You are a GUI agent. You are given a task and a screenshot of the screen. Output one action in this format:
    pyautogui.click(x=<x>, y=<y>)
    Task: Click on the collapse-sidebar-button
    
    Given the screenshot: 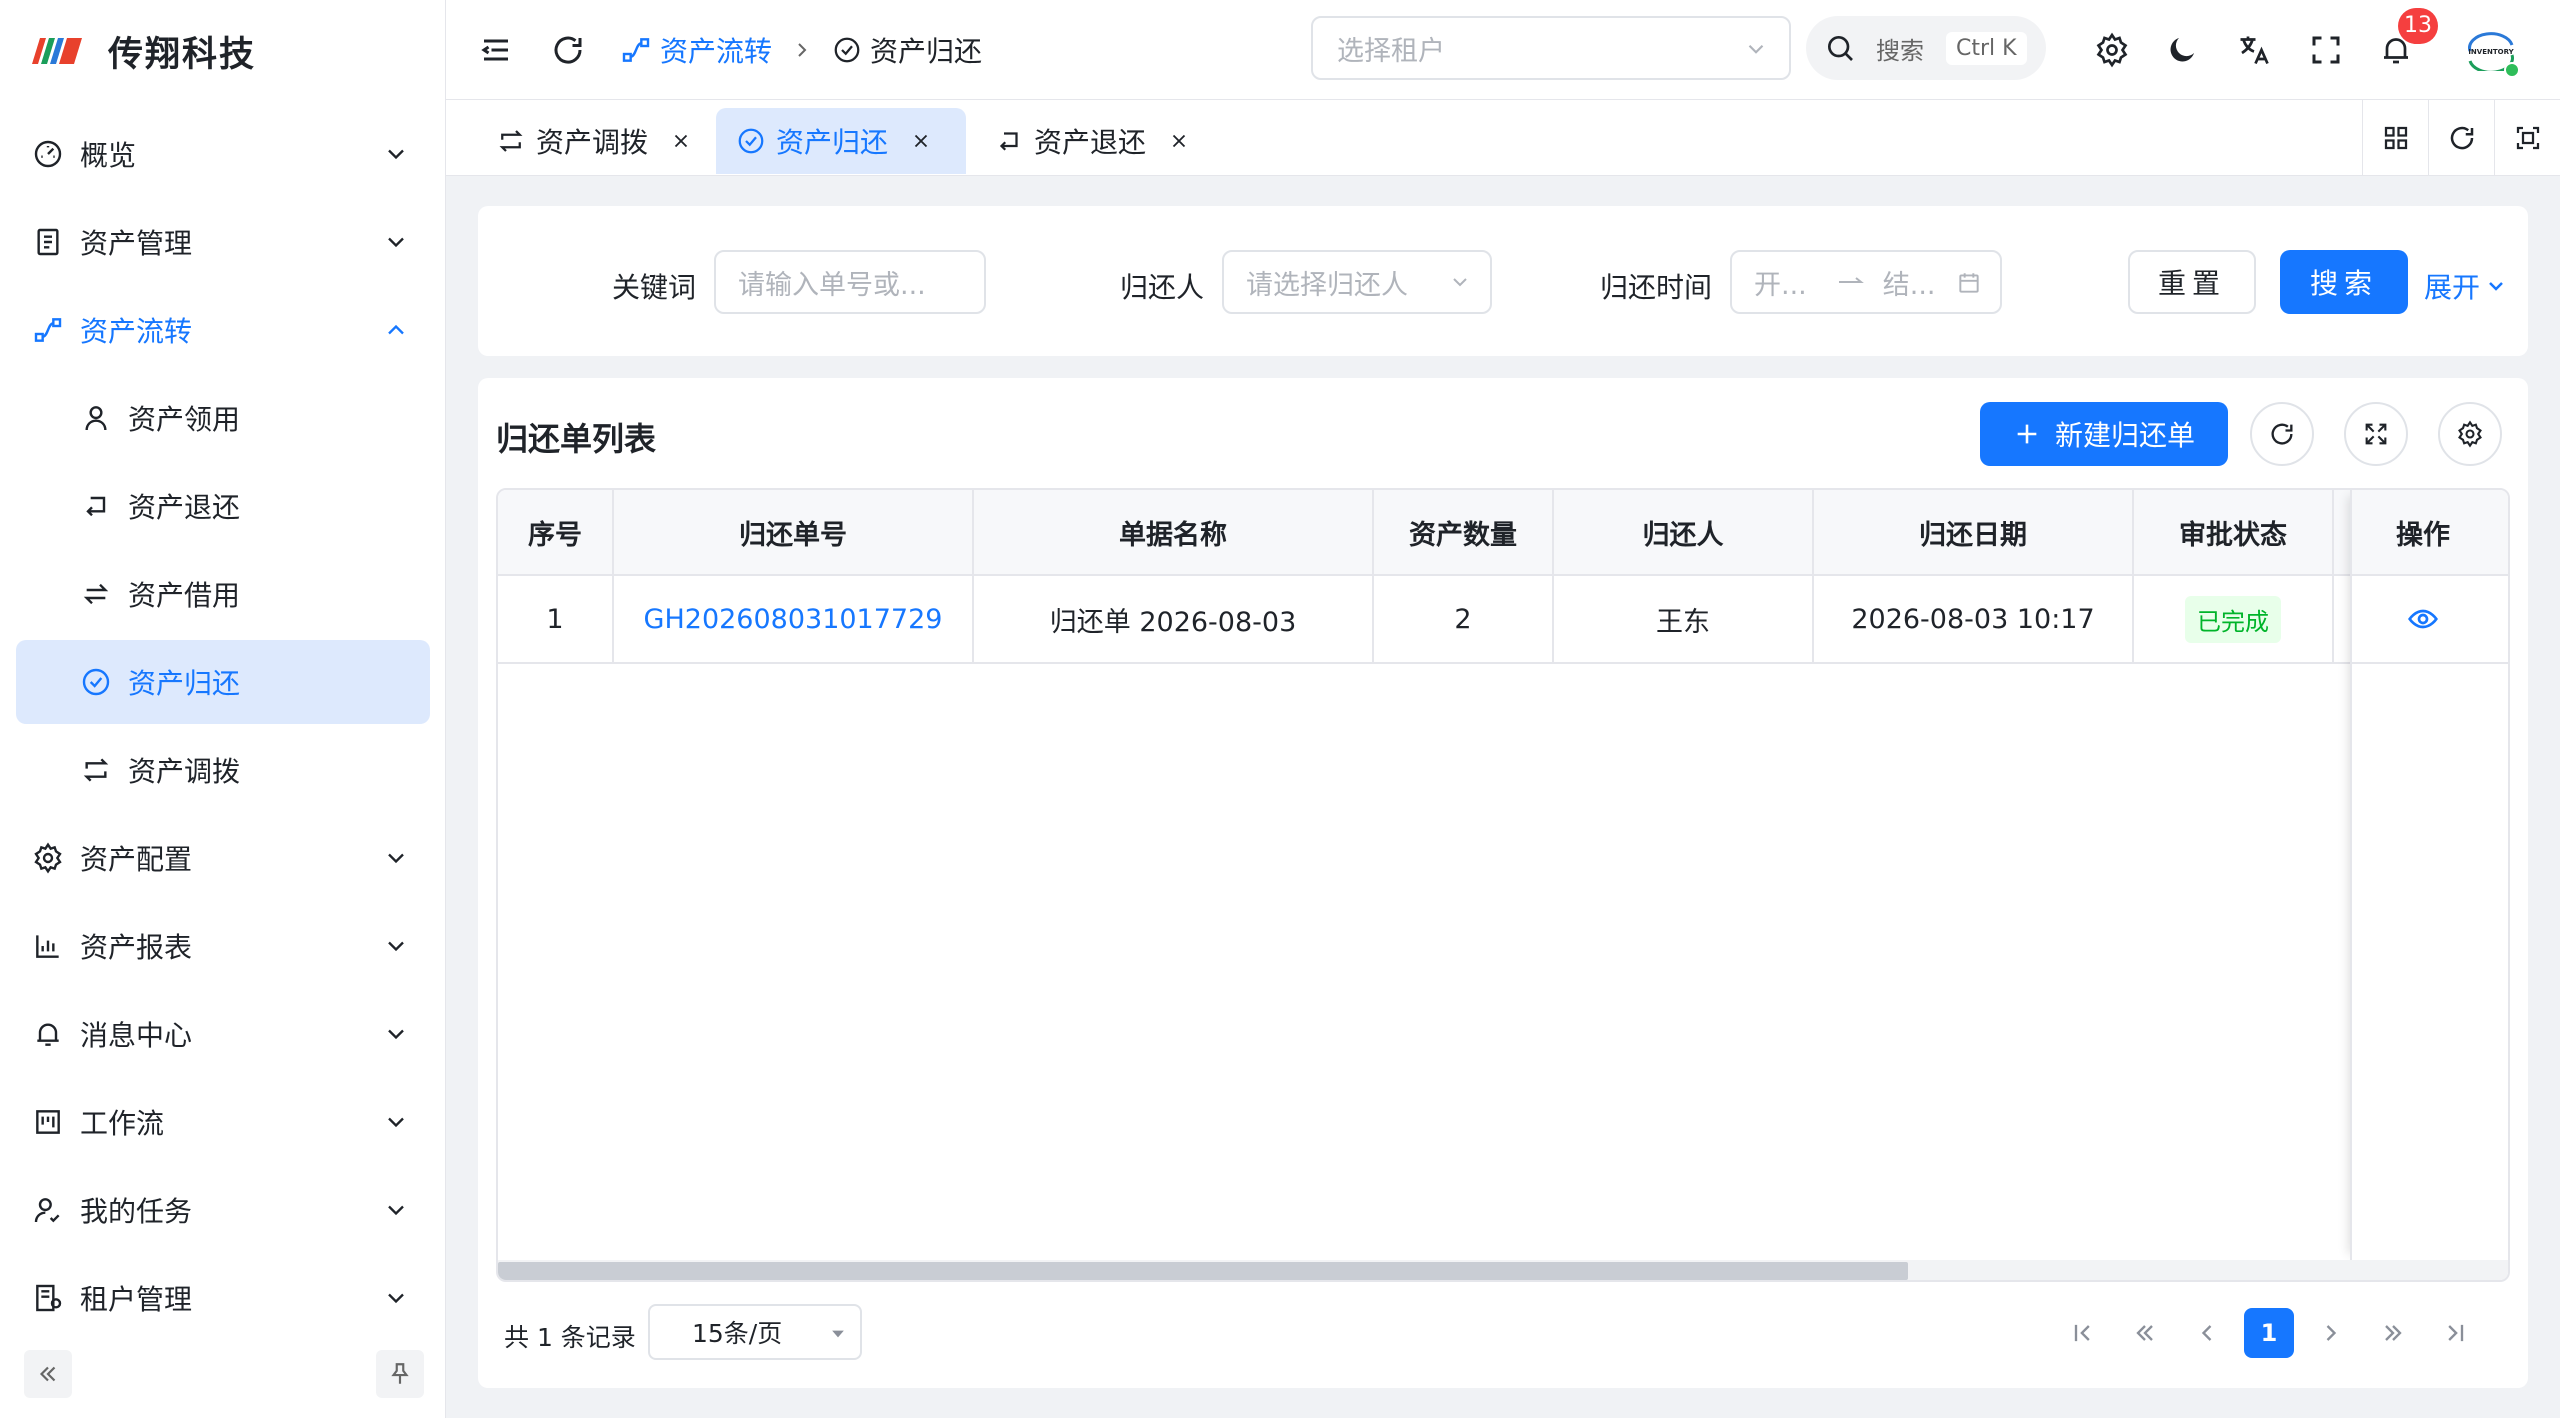 What is the action you would take?
    pyautogui.click(x=48, y=1374)
    